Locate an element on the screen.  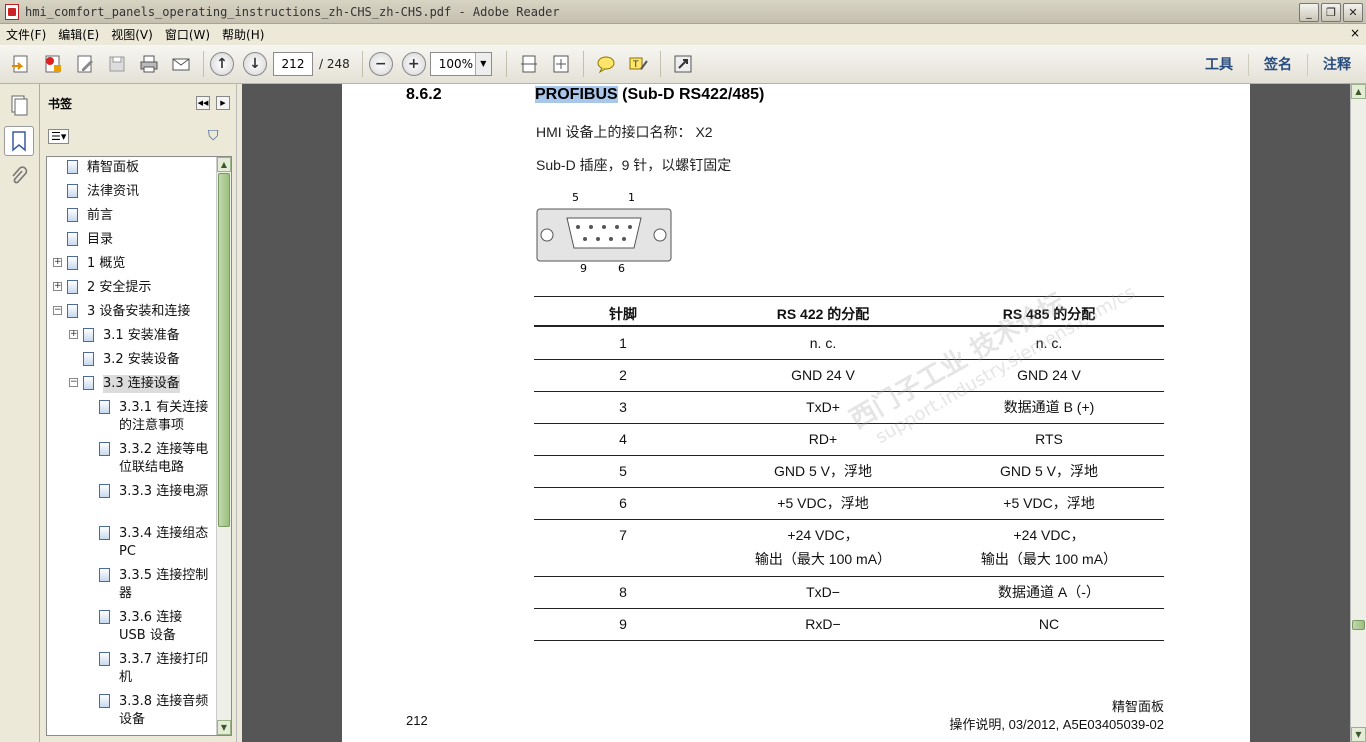
create-pdf-icon is located at coordinates (21, 64).